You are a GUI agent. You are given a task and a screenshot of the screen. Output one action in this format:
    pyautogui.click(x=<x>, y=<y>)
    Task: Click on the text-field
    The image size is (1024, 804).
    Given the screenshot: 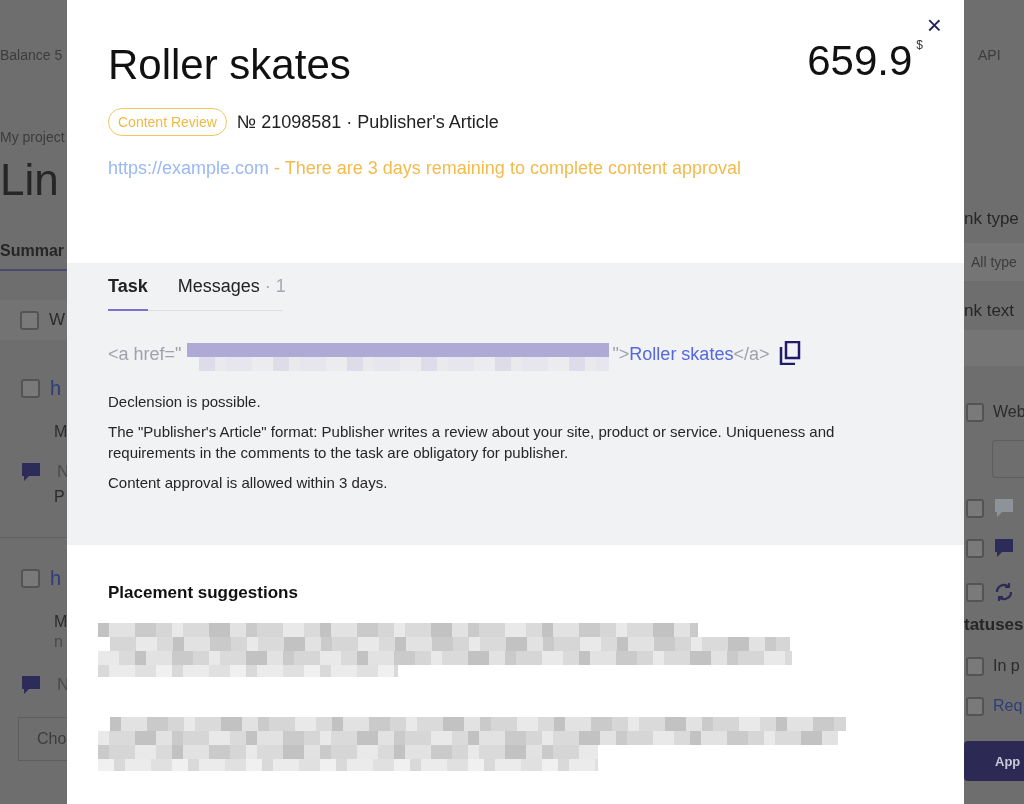 What is the action you would take?
    pyautogui.click(x=994, y=348)
    